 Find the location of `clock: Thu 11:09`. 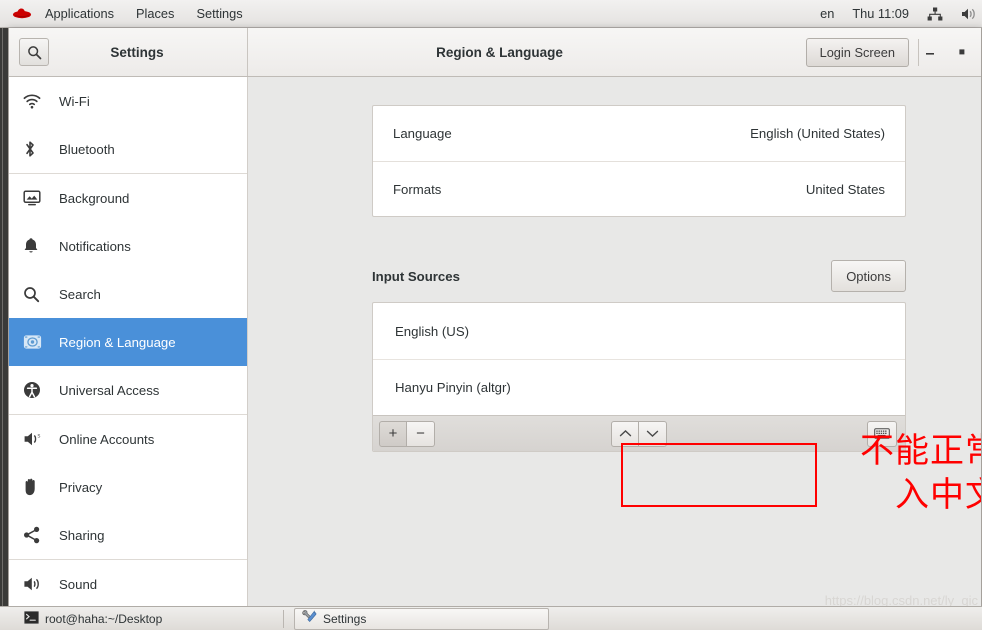

clock: Thu 11:09 is located at coordinates (880, 13).